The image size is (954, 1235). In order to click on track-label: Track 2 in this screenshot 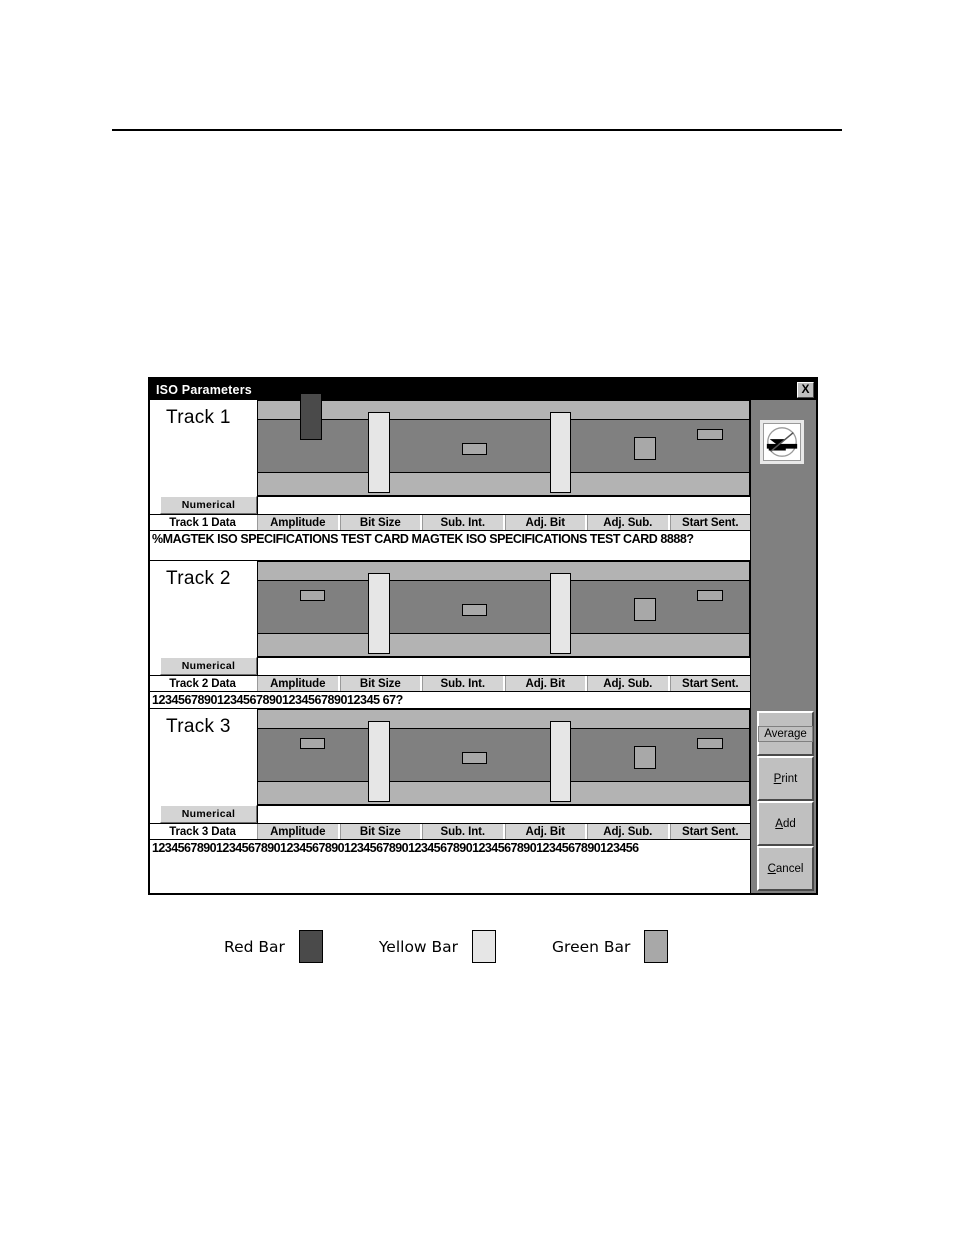, I will do `click(198, 578)`.